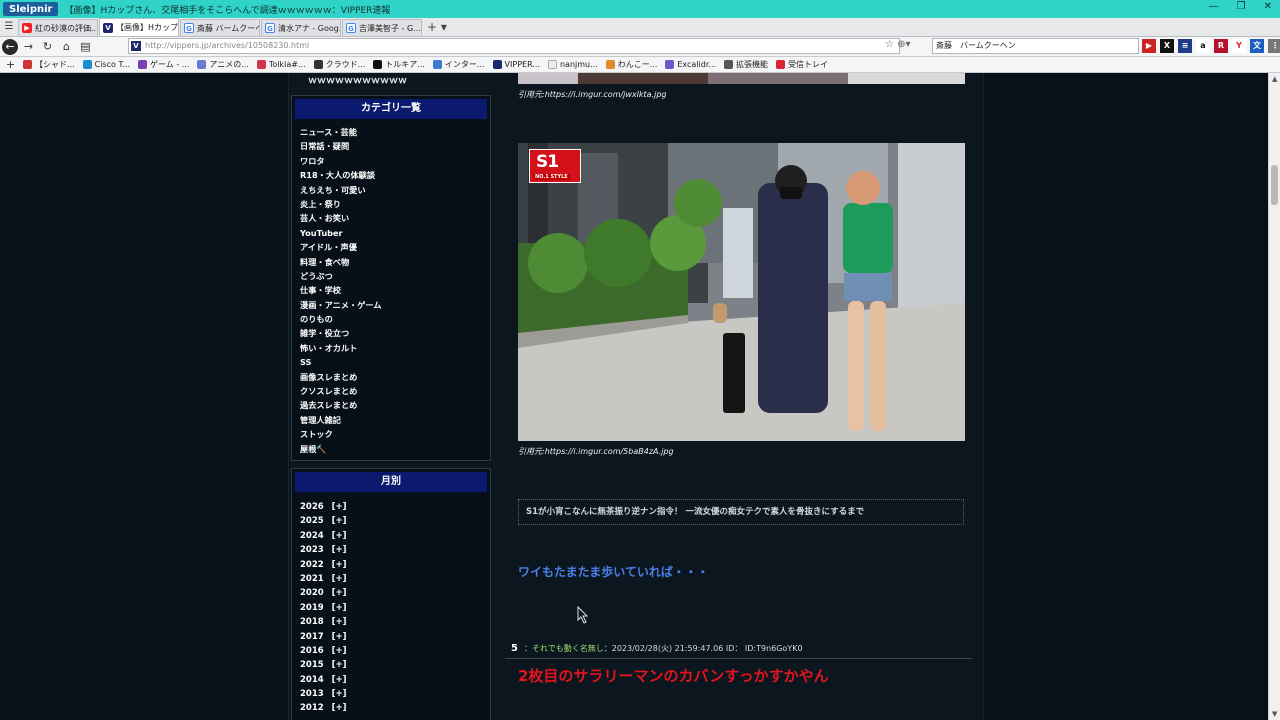  Describe the element at coordinates (395, 550) in the screenshot. I see `year-item: 2023 [+]` at that location.